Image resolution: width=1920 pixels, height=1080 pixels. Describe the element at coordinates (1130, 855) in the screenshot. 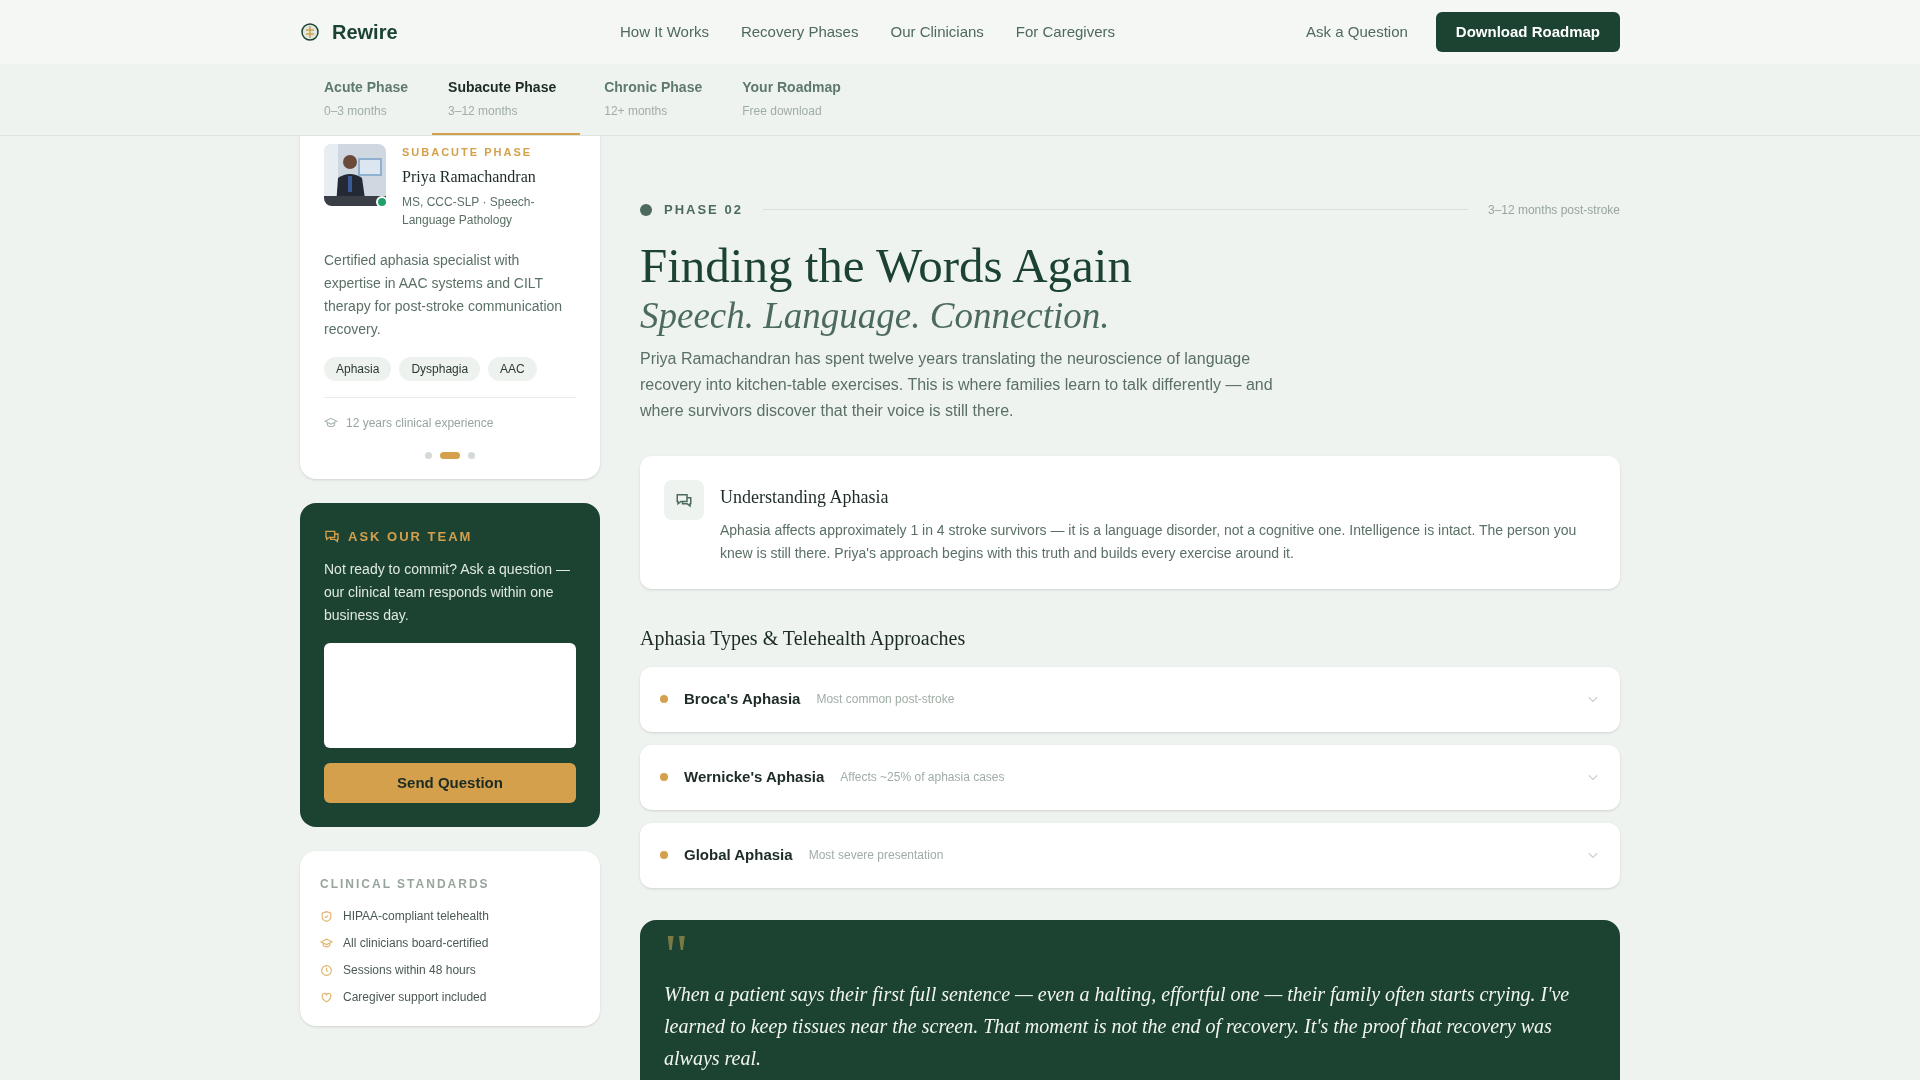

I see `accordion-item: Global Aphasia Most severe presentation` at that location.